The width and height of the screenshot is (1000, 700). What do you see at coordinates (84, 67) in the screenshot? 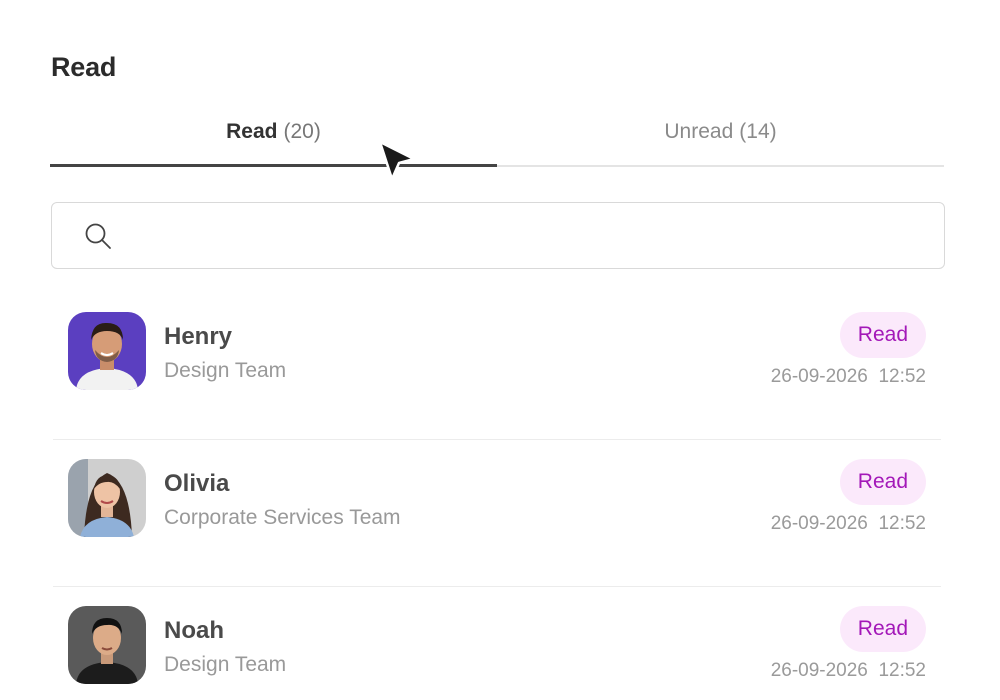
I see `page-title: Read` at bounding box center [84, 67].